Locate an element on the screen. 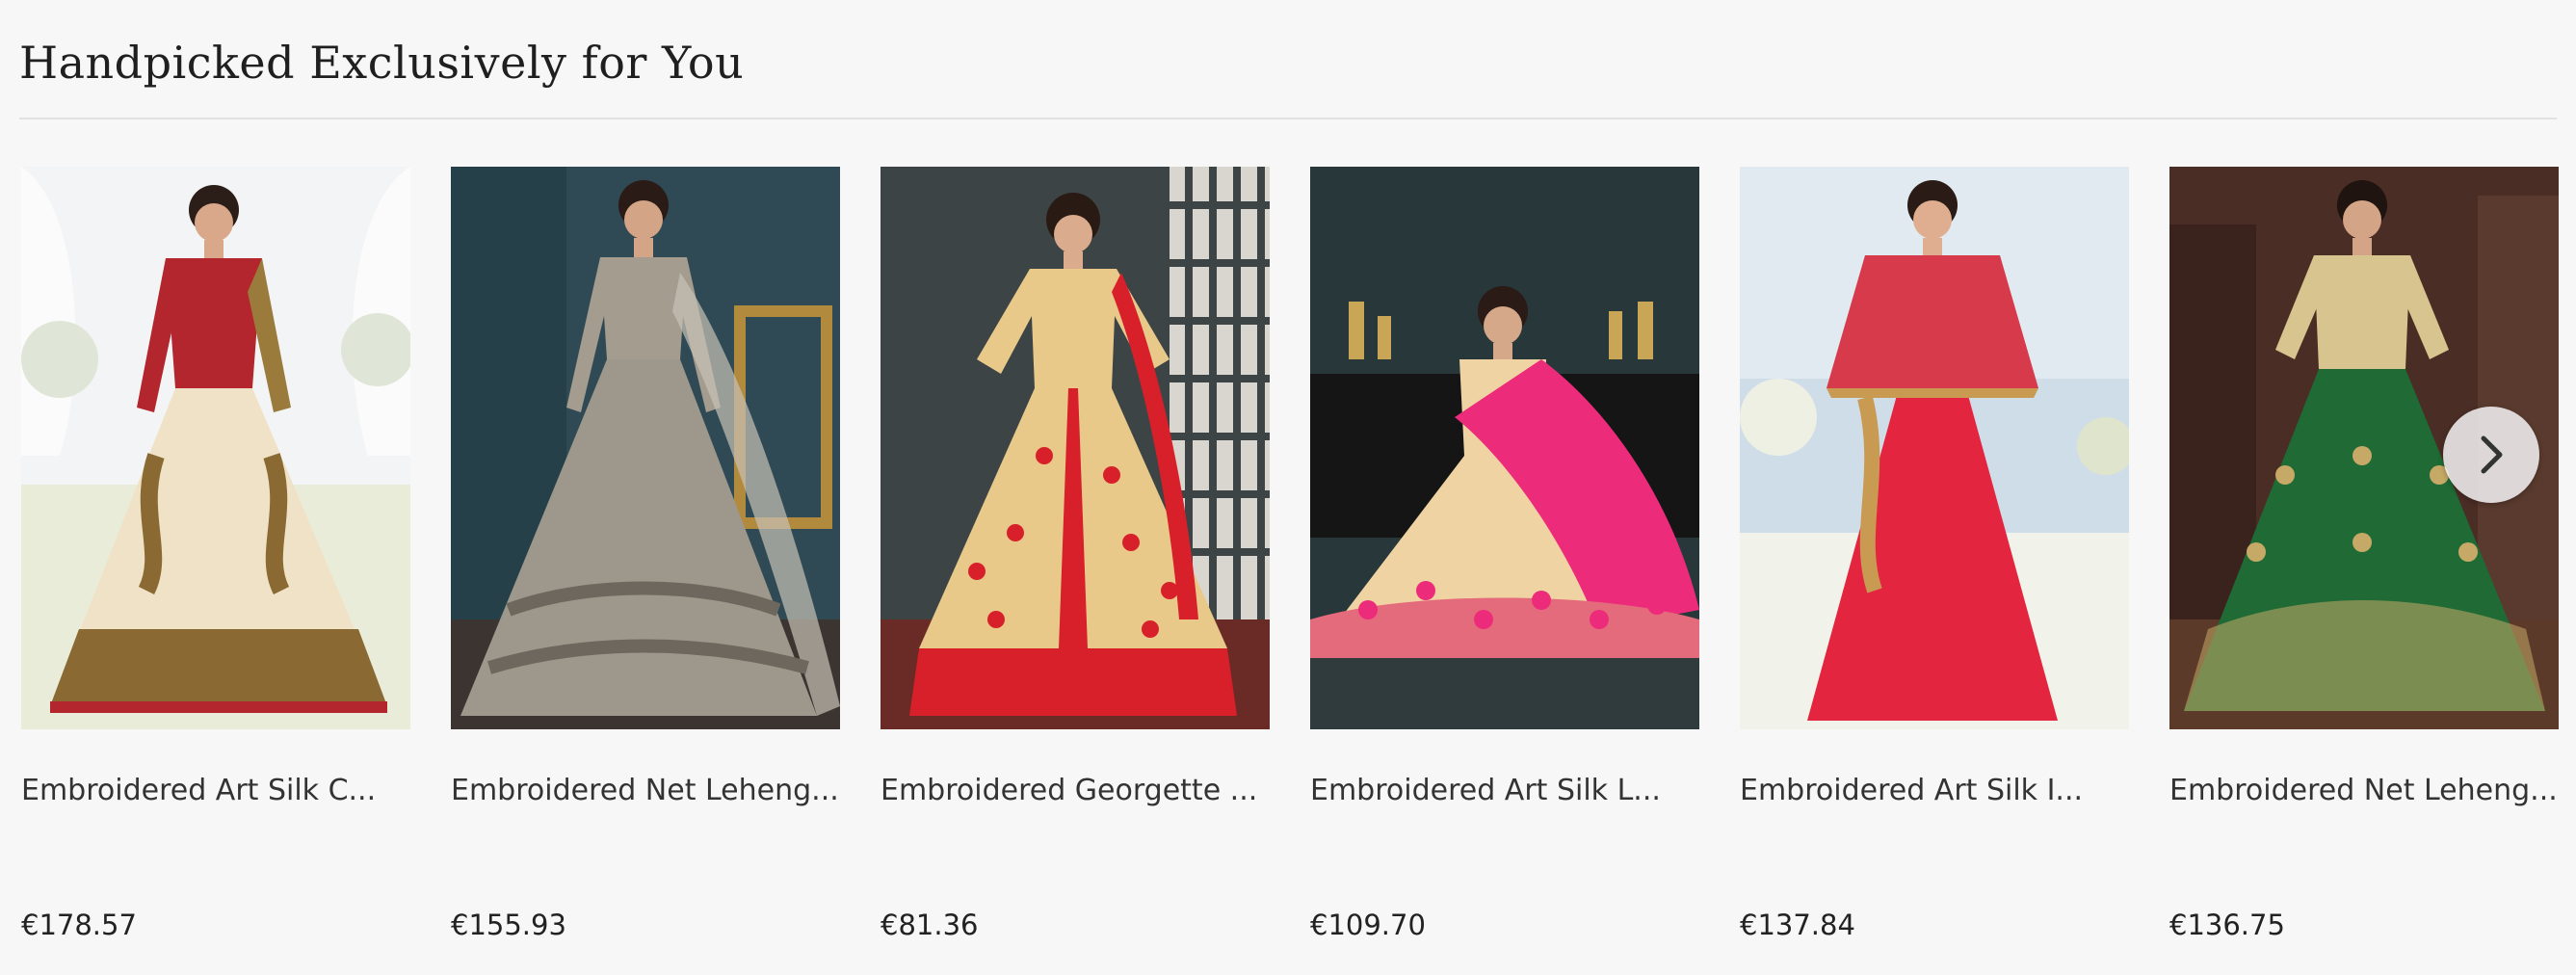 The height and width of the screenshot is (975, 2576). product-price: €137.84 is located at coordinates (1798, 925).